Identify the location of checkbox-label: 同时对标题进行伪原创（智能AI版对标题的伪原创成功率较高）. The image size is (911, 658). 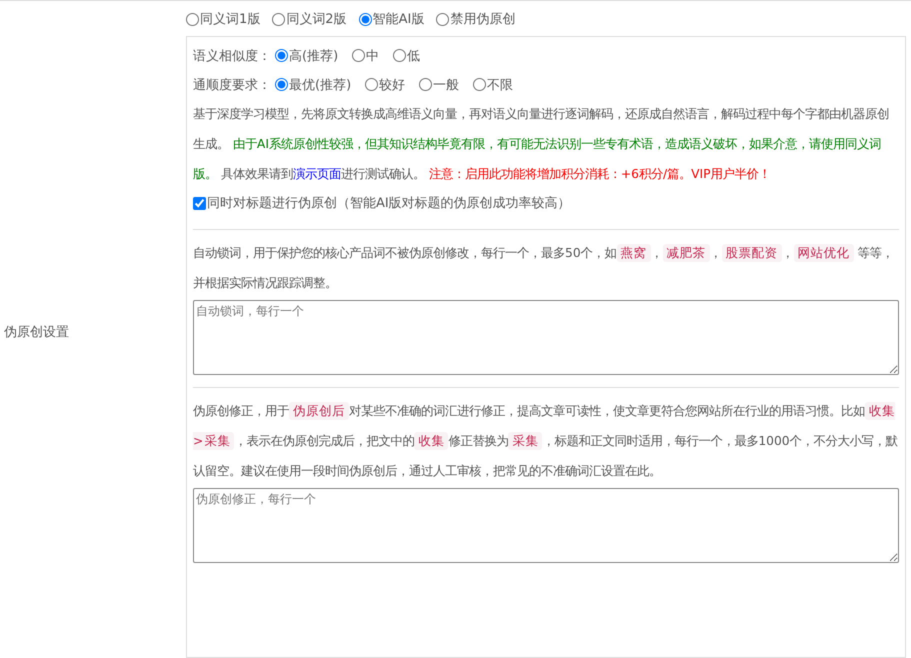
(389, 203).